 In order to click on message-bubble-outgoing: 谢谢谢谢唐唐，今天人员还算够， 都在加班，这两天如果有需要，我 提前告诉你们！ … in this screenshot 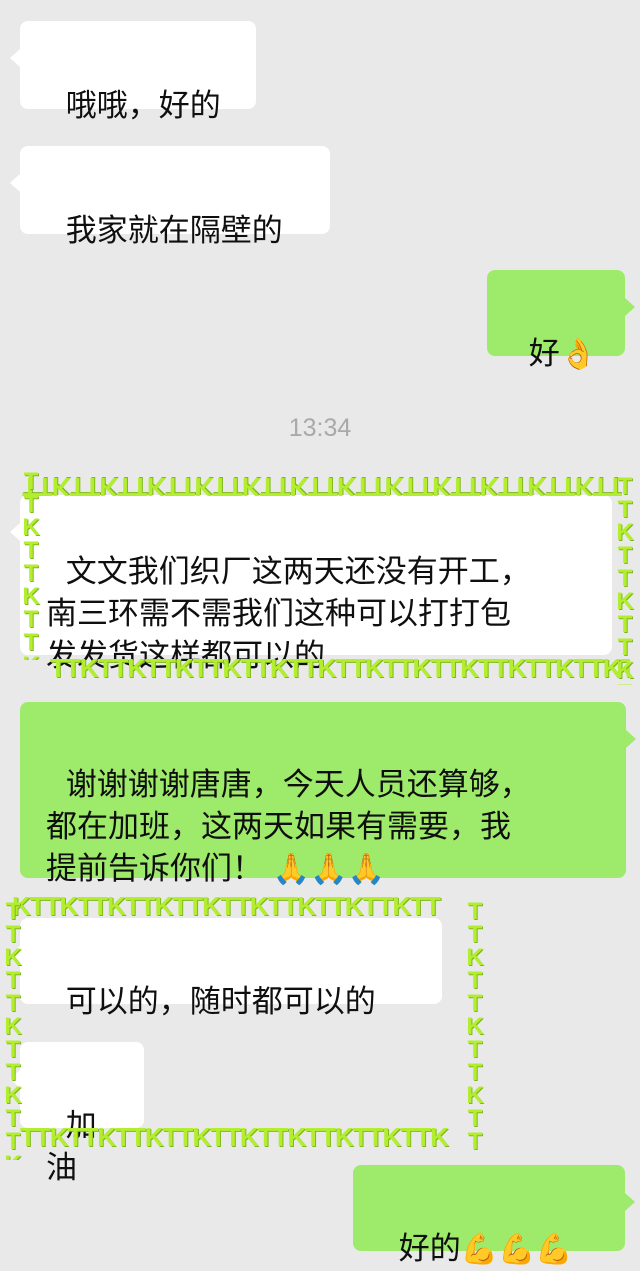, I will do `click(328, 794)`.